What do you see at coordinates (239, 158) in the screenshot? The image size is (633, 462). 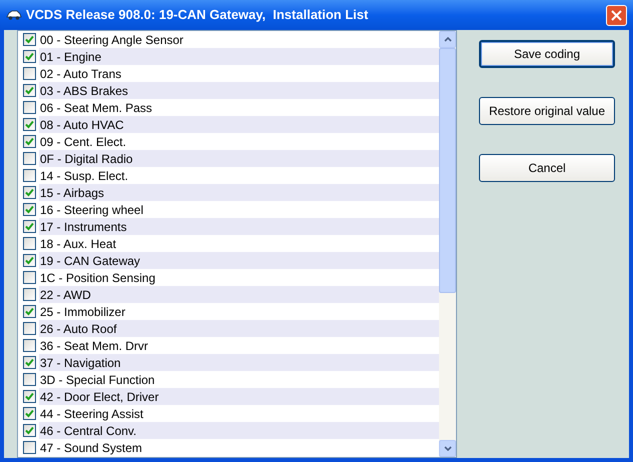 I see `module-label: 0F - Digital Radio` at bounding box center [239, 158].